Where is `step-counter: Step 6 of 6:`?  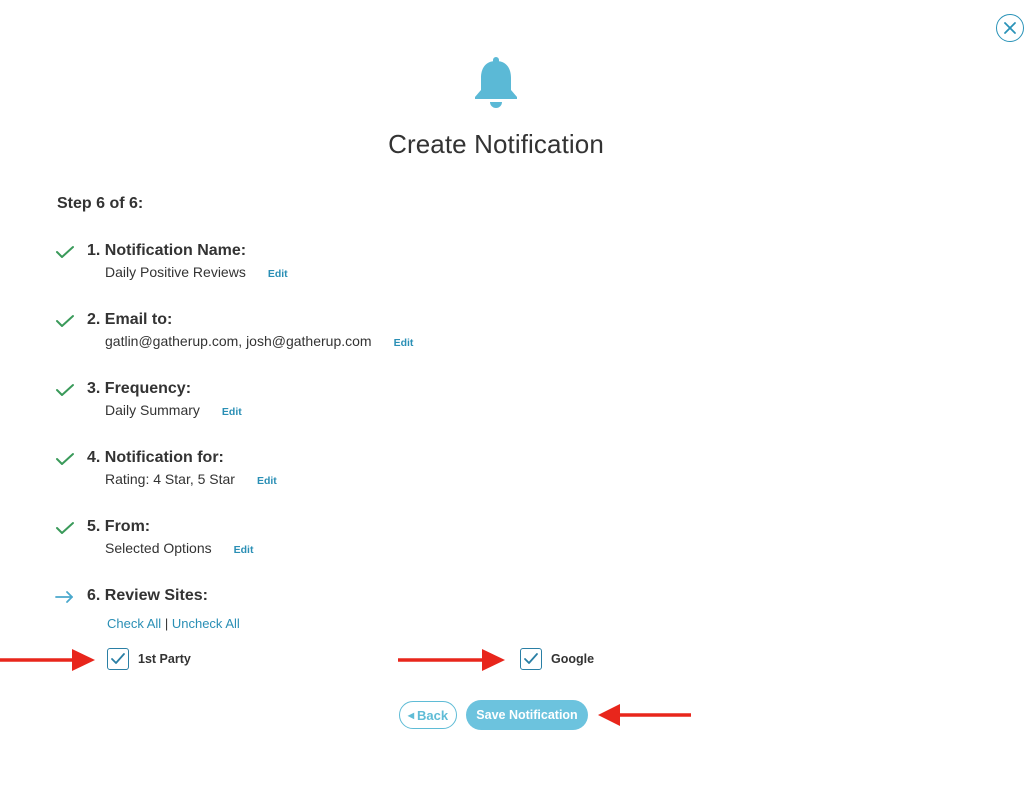 step-counter: Step 6 of 6: is located at coordinates (100, 203).